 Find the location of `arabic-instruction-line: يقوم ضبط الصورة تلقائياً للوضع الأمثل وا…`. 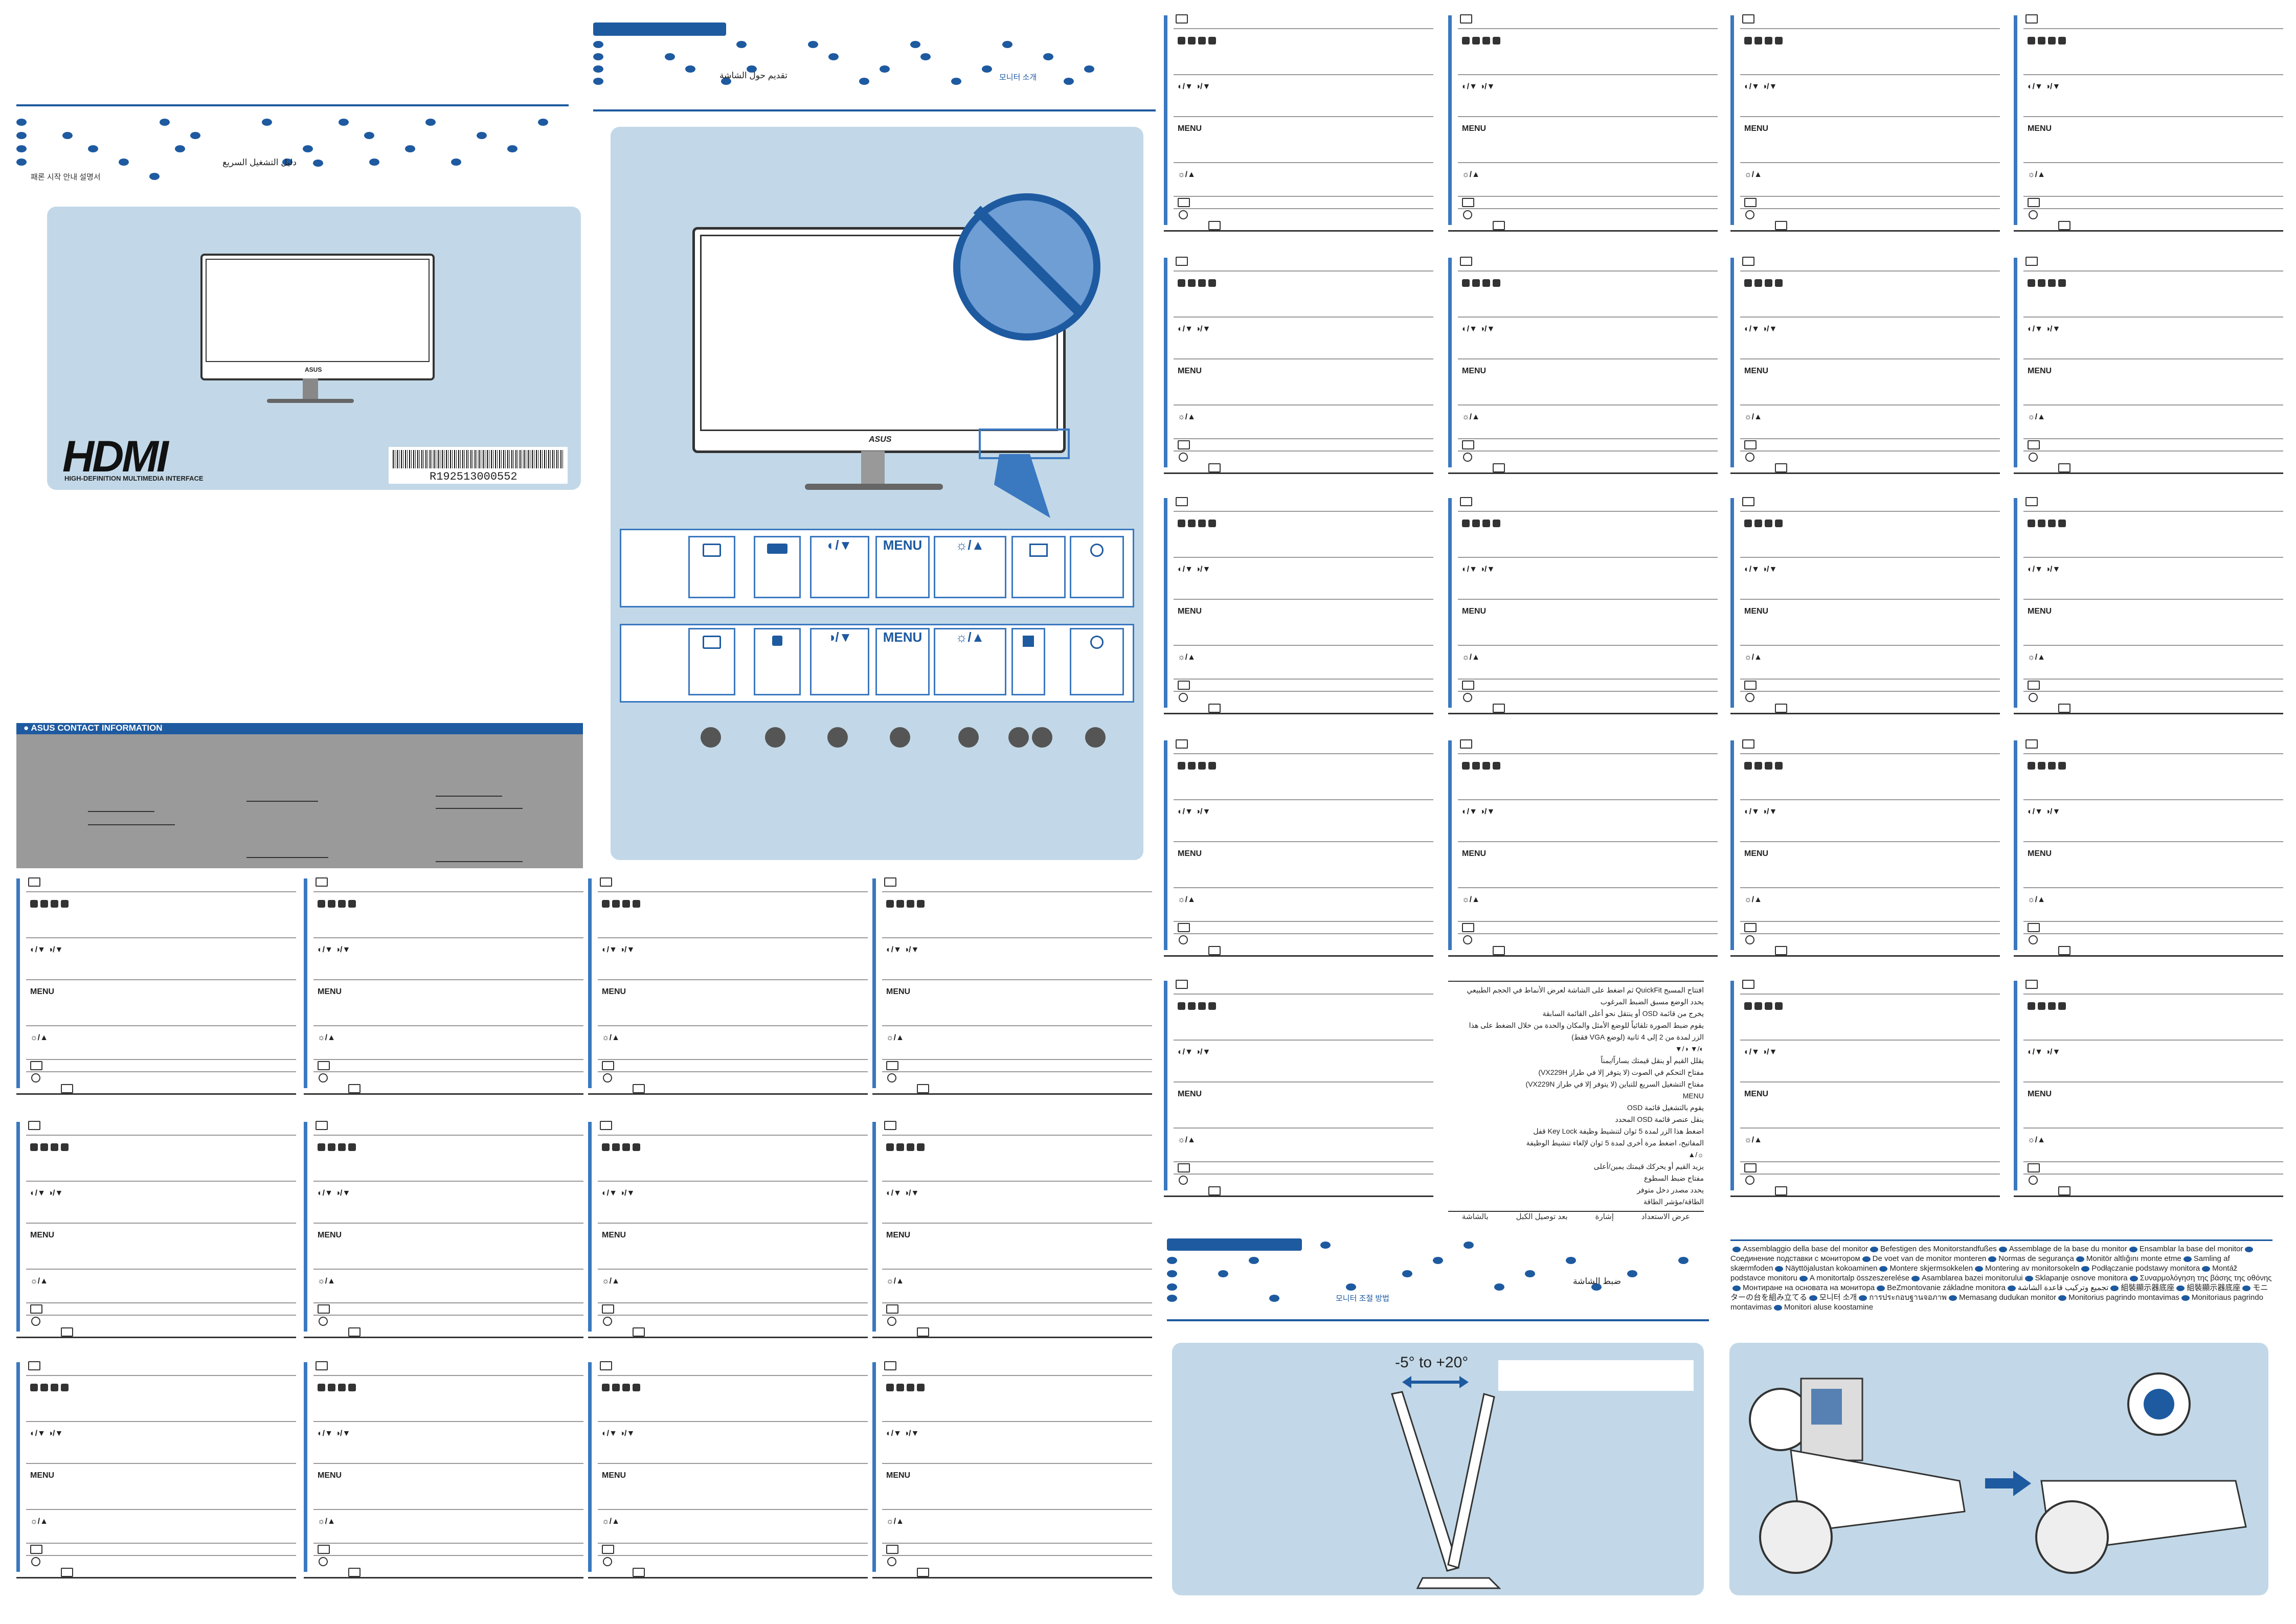

arabic-instruction-line: يقوم ضبط الصورة تلقائياً للوضع الأمثل وا… is located at coordinates (1587, 1025).